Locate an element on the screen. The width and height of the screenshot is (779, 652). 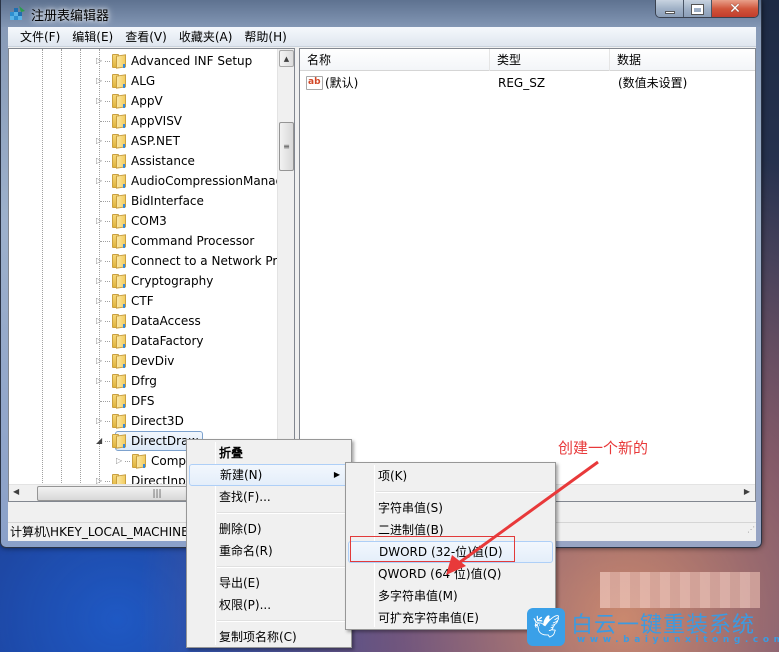
tree-item-label: COM3 is located at coordinates (149, 221).